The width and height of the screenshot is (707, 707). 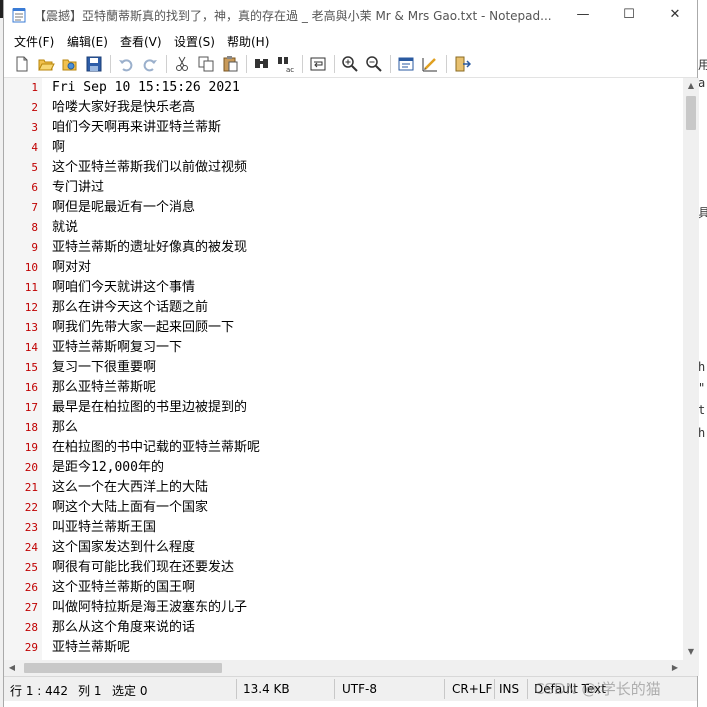 What do you see at coordinates (343, 88) in the screenshot?
I see `editor-line: 1 Fri Sep 10 15:15:26 2021` at bounding box center [343, 88].